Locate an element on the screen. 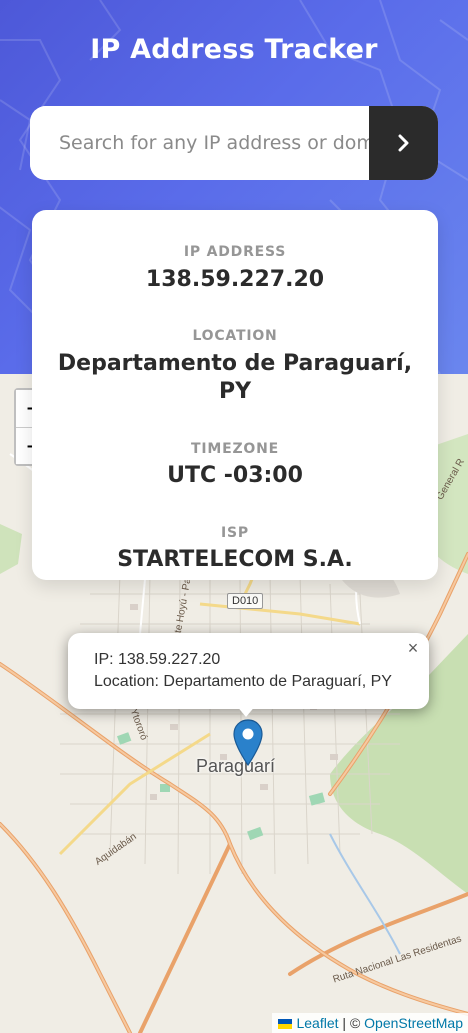 The width and height of the screenshot is (468, 1033). search-form is located at coordinates (234, 143).